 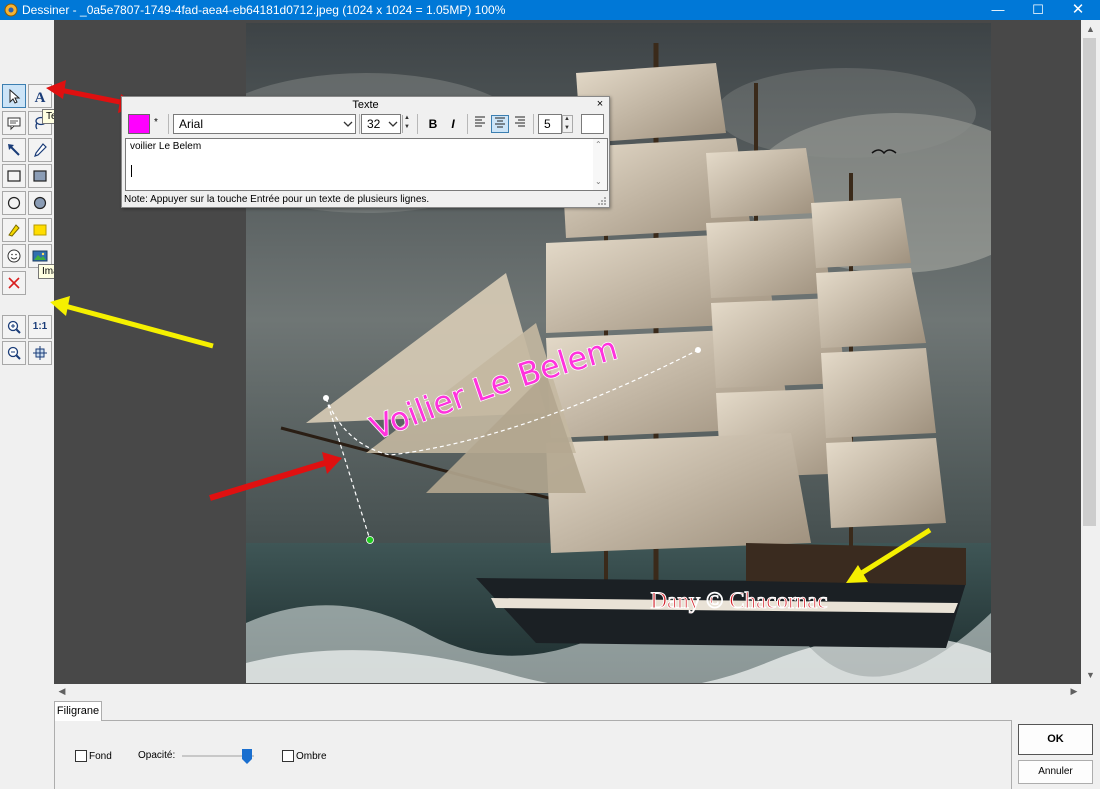 I want to click on align-left-button, so click(x=480, y=124).